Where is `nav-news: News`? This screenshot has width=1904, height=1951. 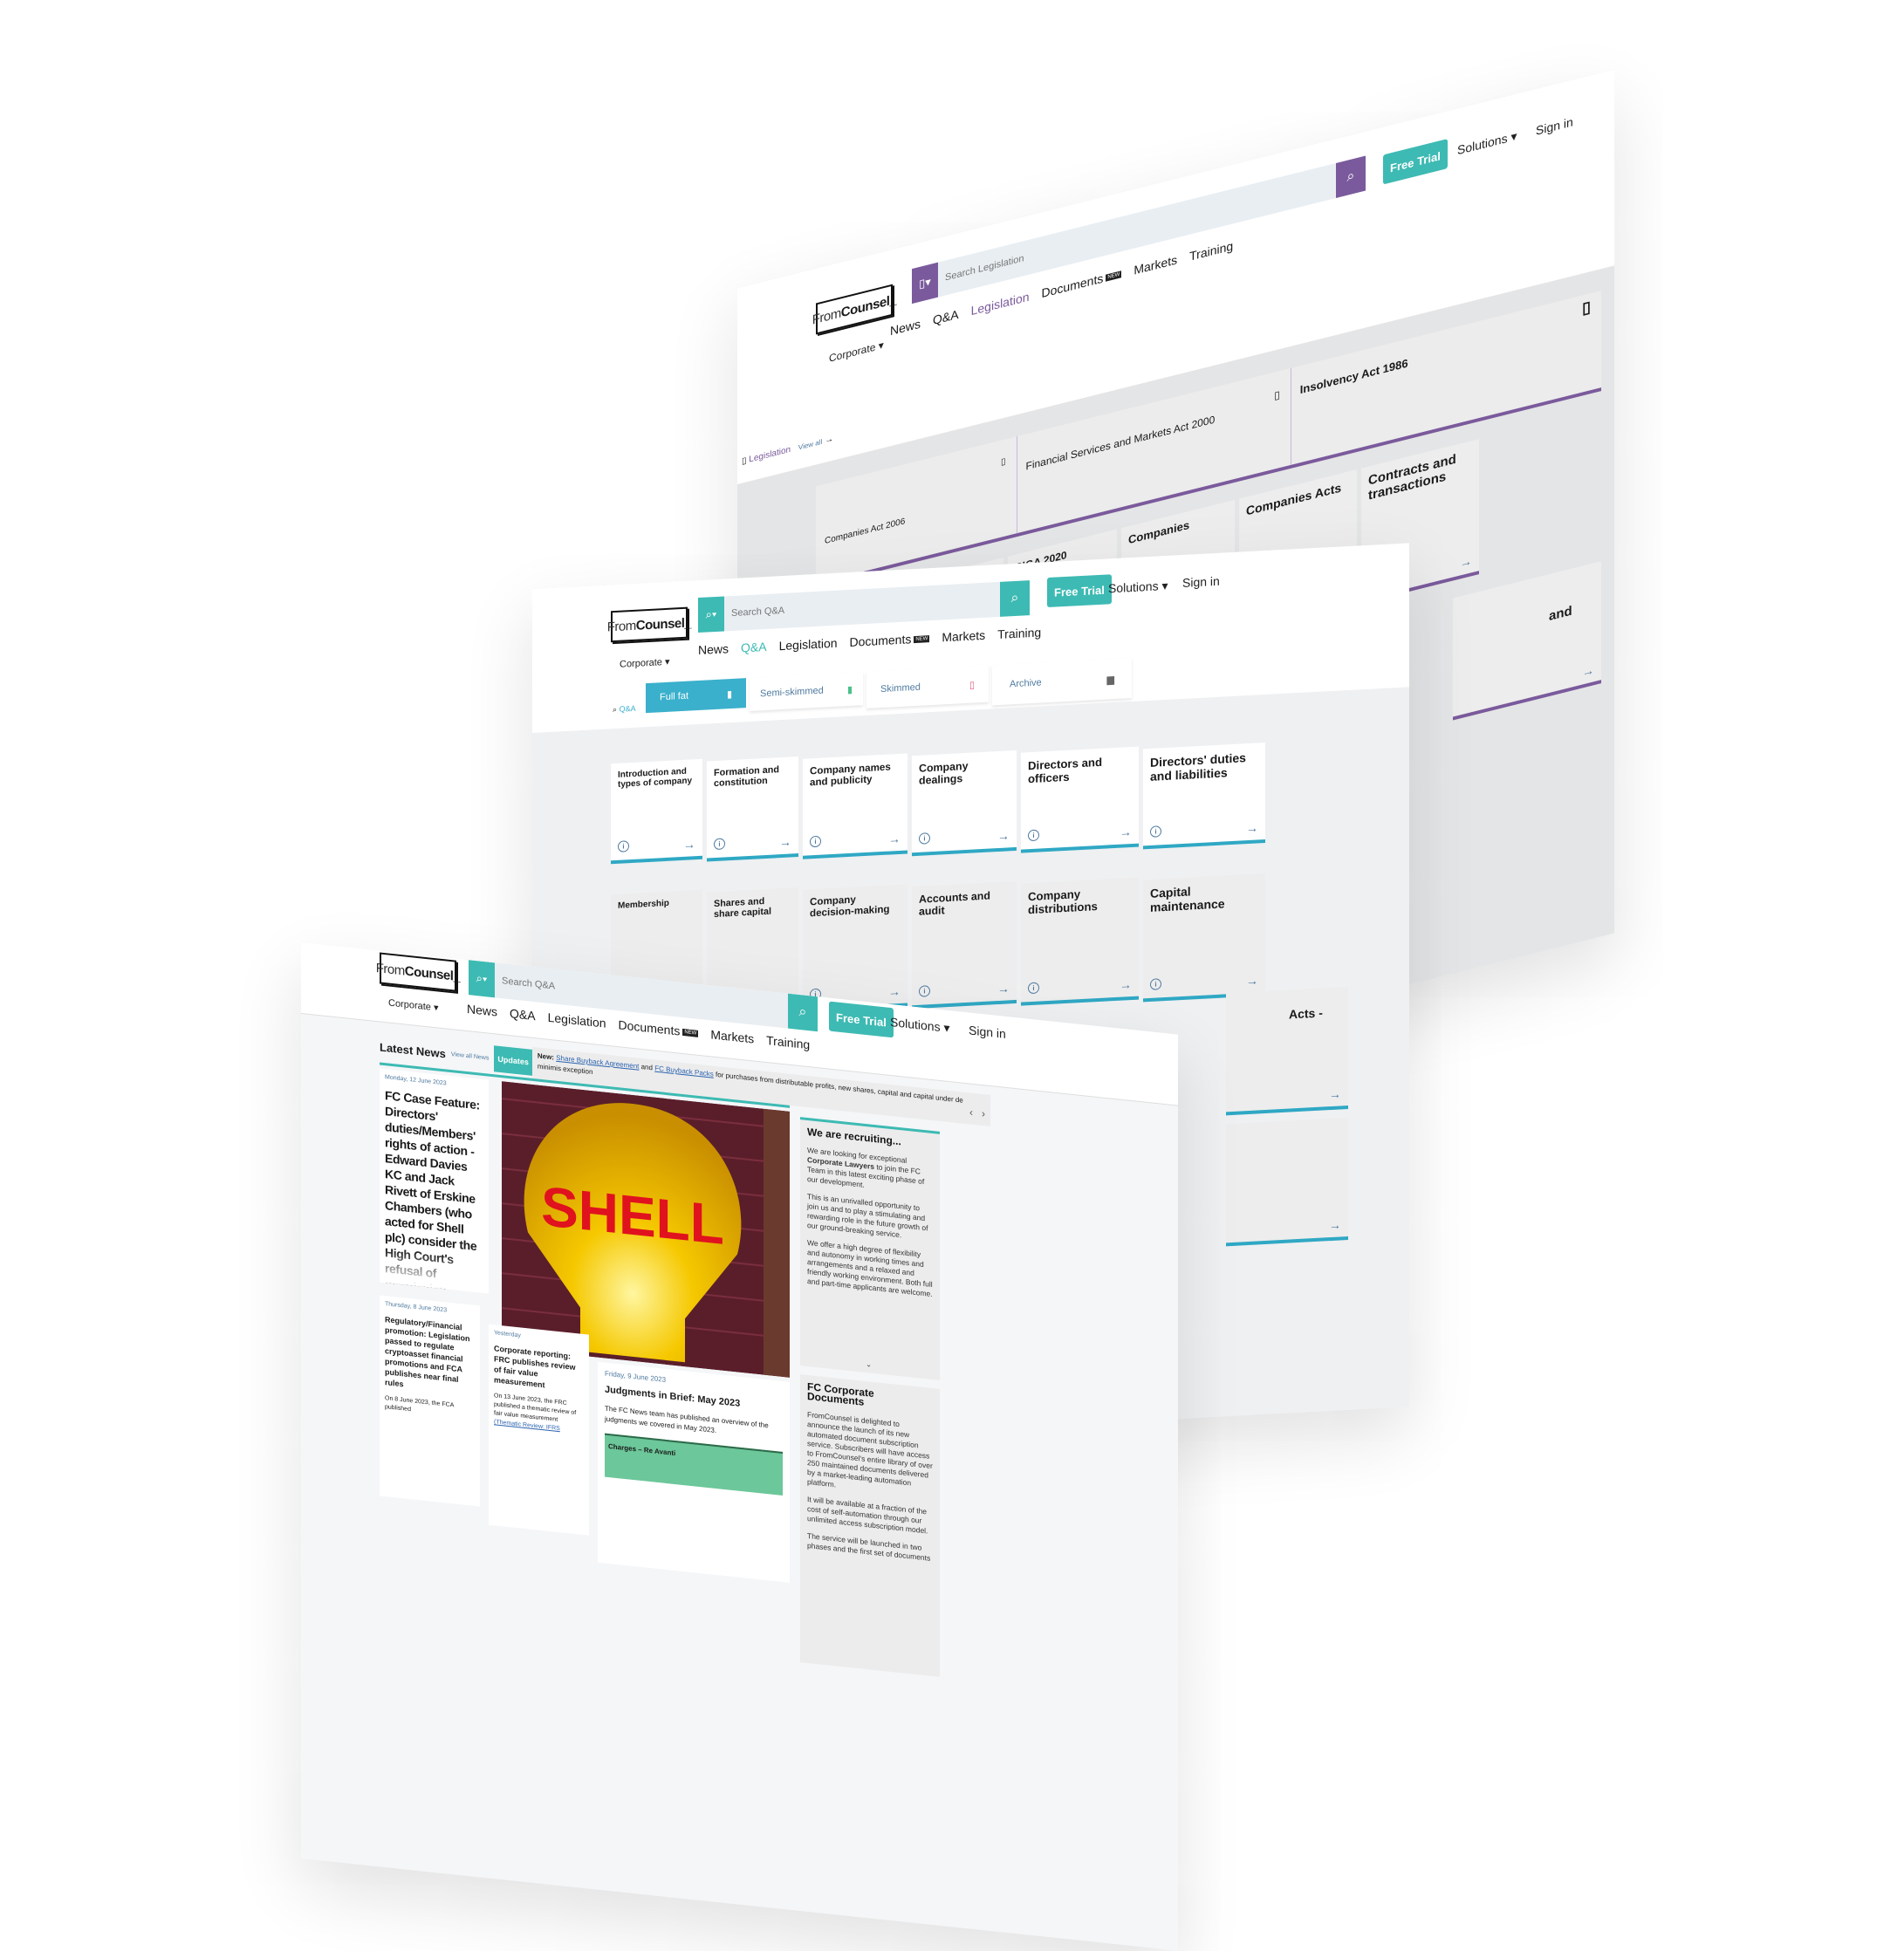
nav-news: News is located at coordinates (713, 649).